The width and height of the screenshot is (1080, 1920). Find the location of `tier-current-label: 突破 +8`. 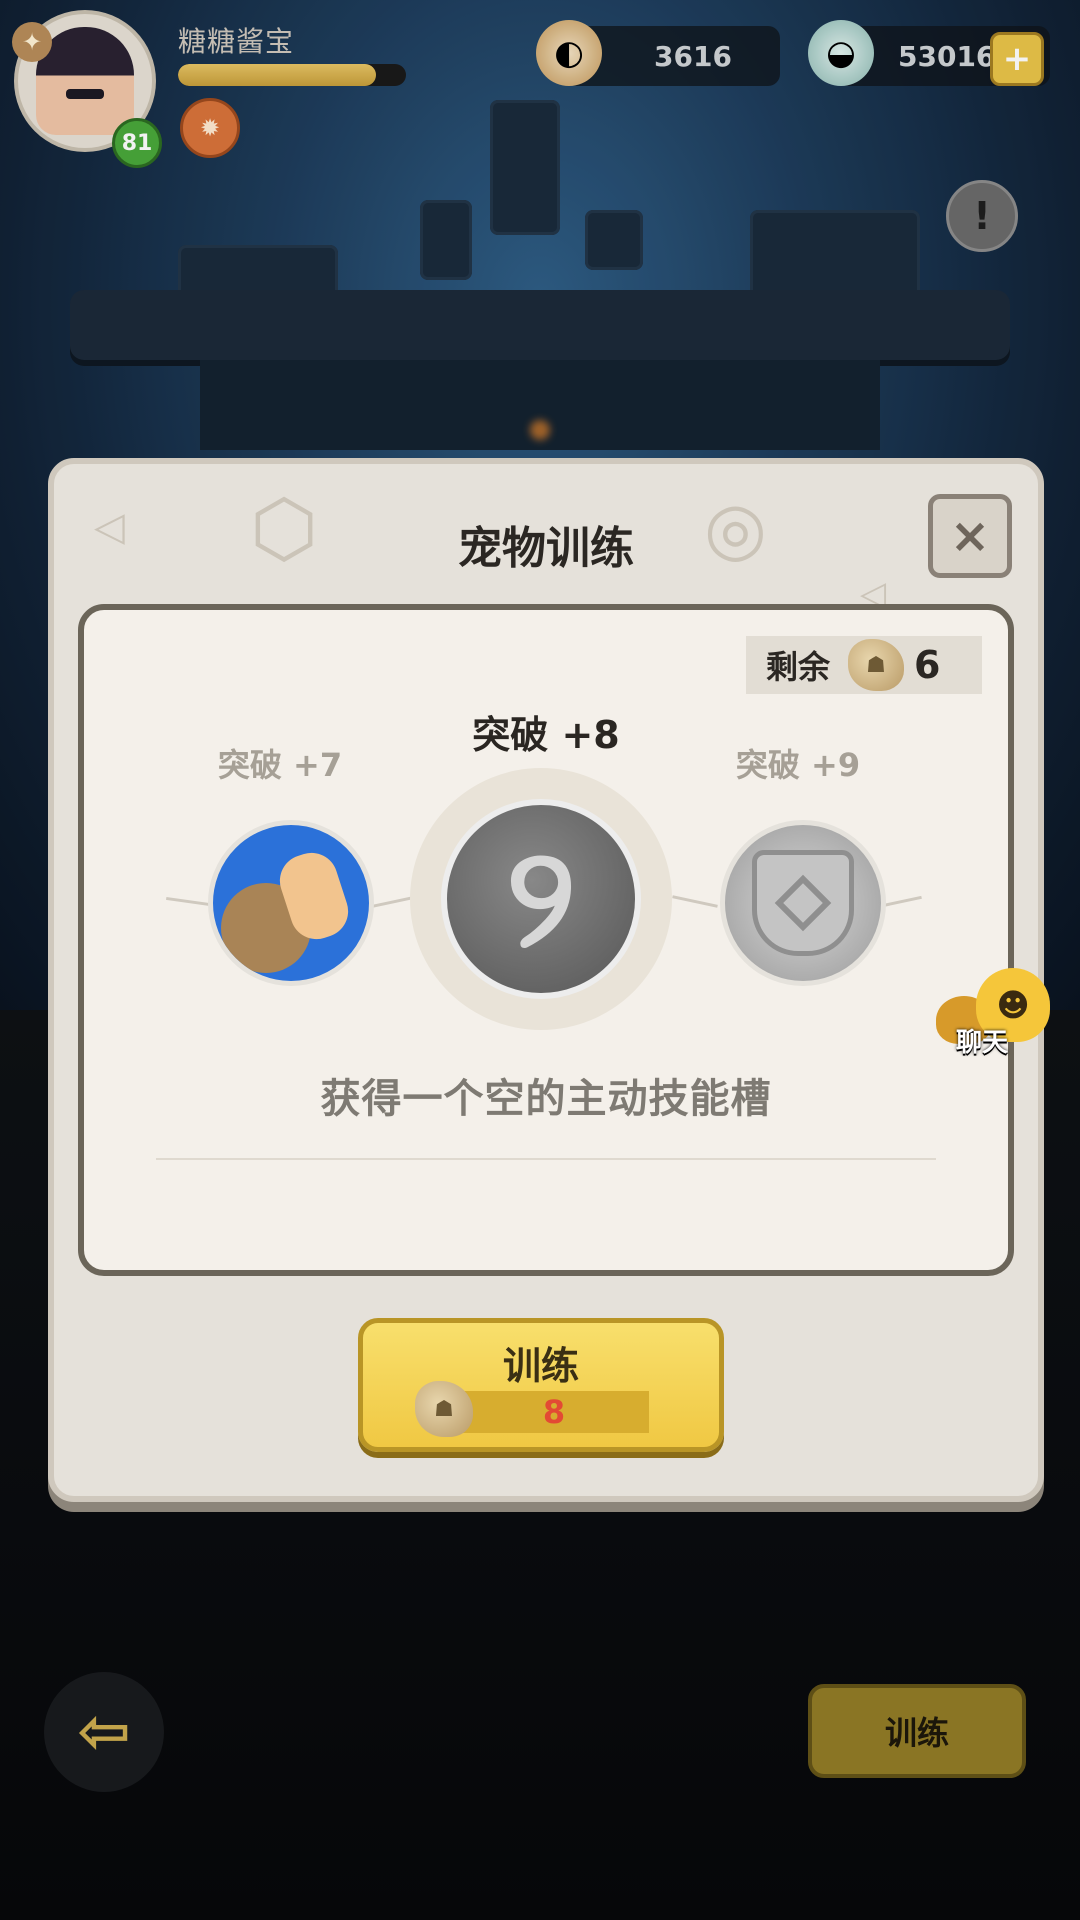

tier-current-label: 突破 +8 is located at coordinates (546, 735).